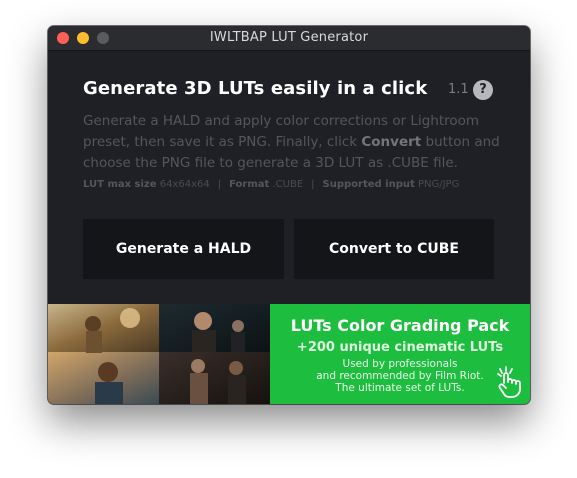 The image size is (577, 478). I want to click on window-title: IWLTBAP LUT Generator, so click(289, 37).